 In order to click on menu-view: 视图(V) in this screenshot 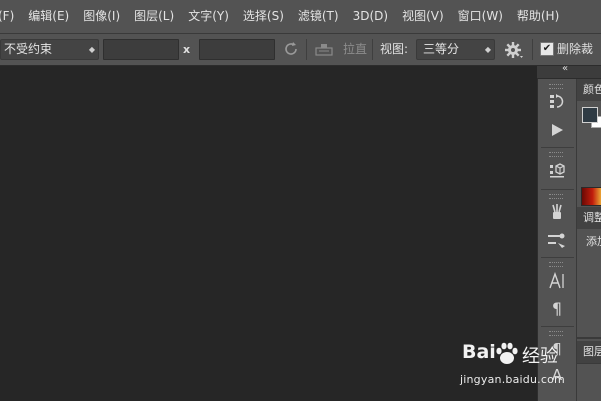, I will do `click(423, 16)`.